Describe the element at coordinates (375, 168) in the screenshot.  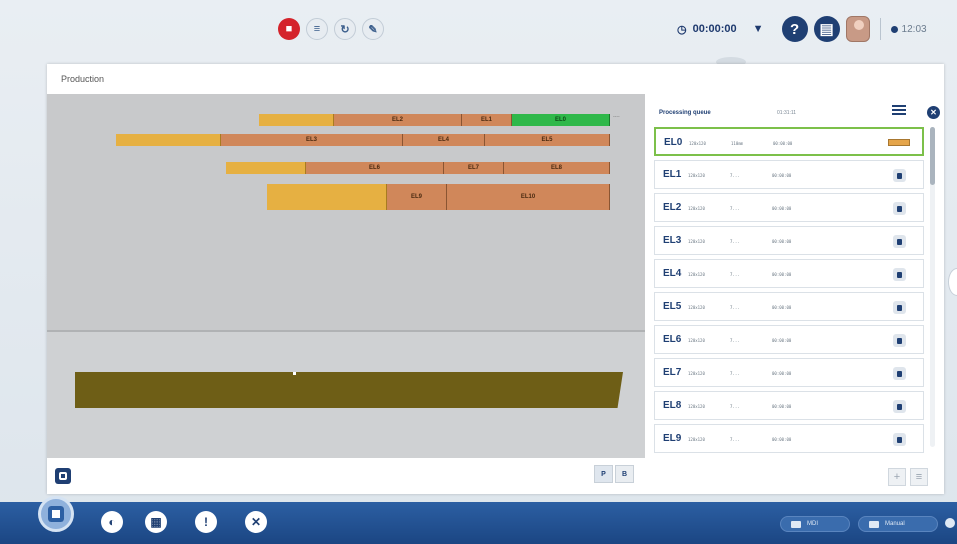
I see `el6-segment: EL6` at that location.